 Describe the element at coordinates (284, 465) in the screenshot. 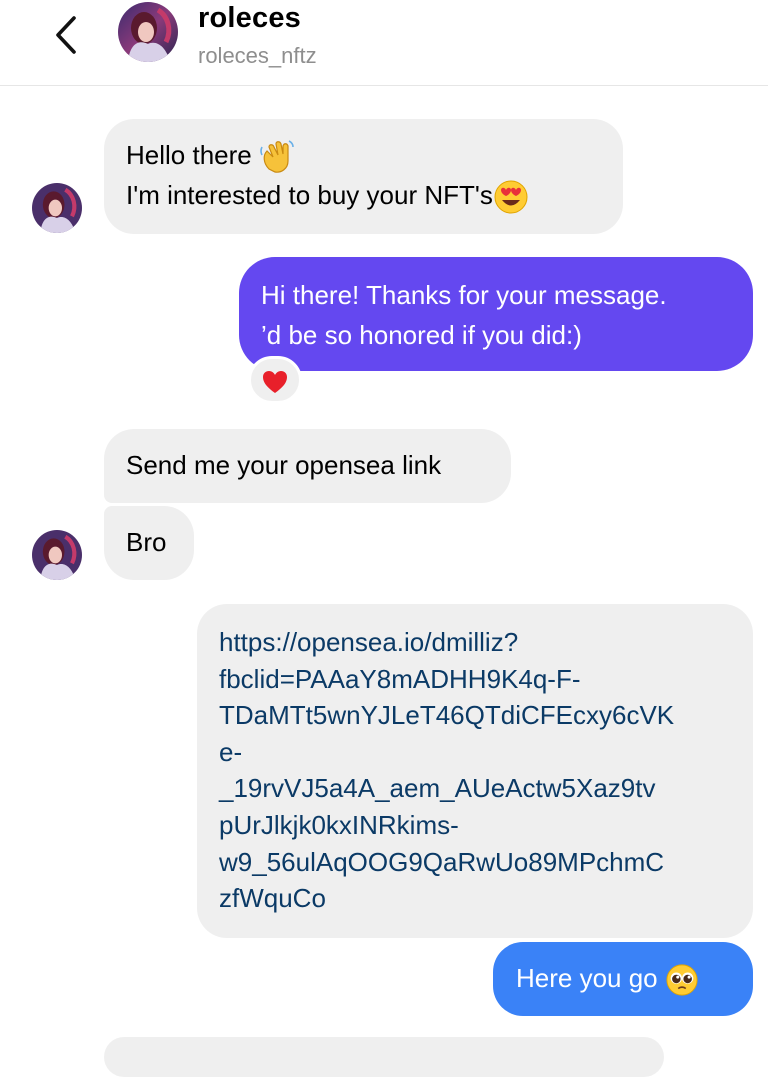

I see `message-text: Send me your opensea link` at that location.